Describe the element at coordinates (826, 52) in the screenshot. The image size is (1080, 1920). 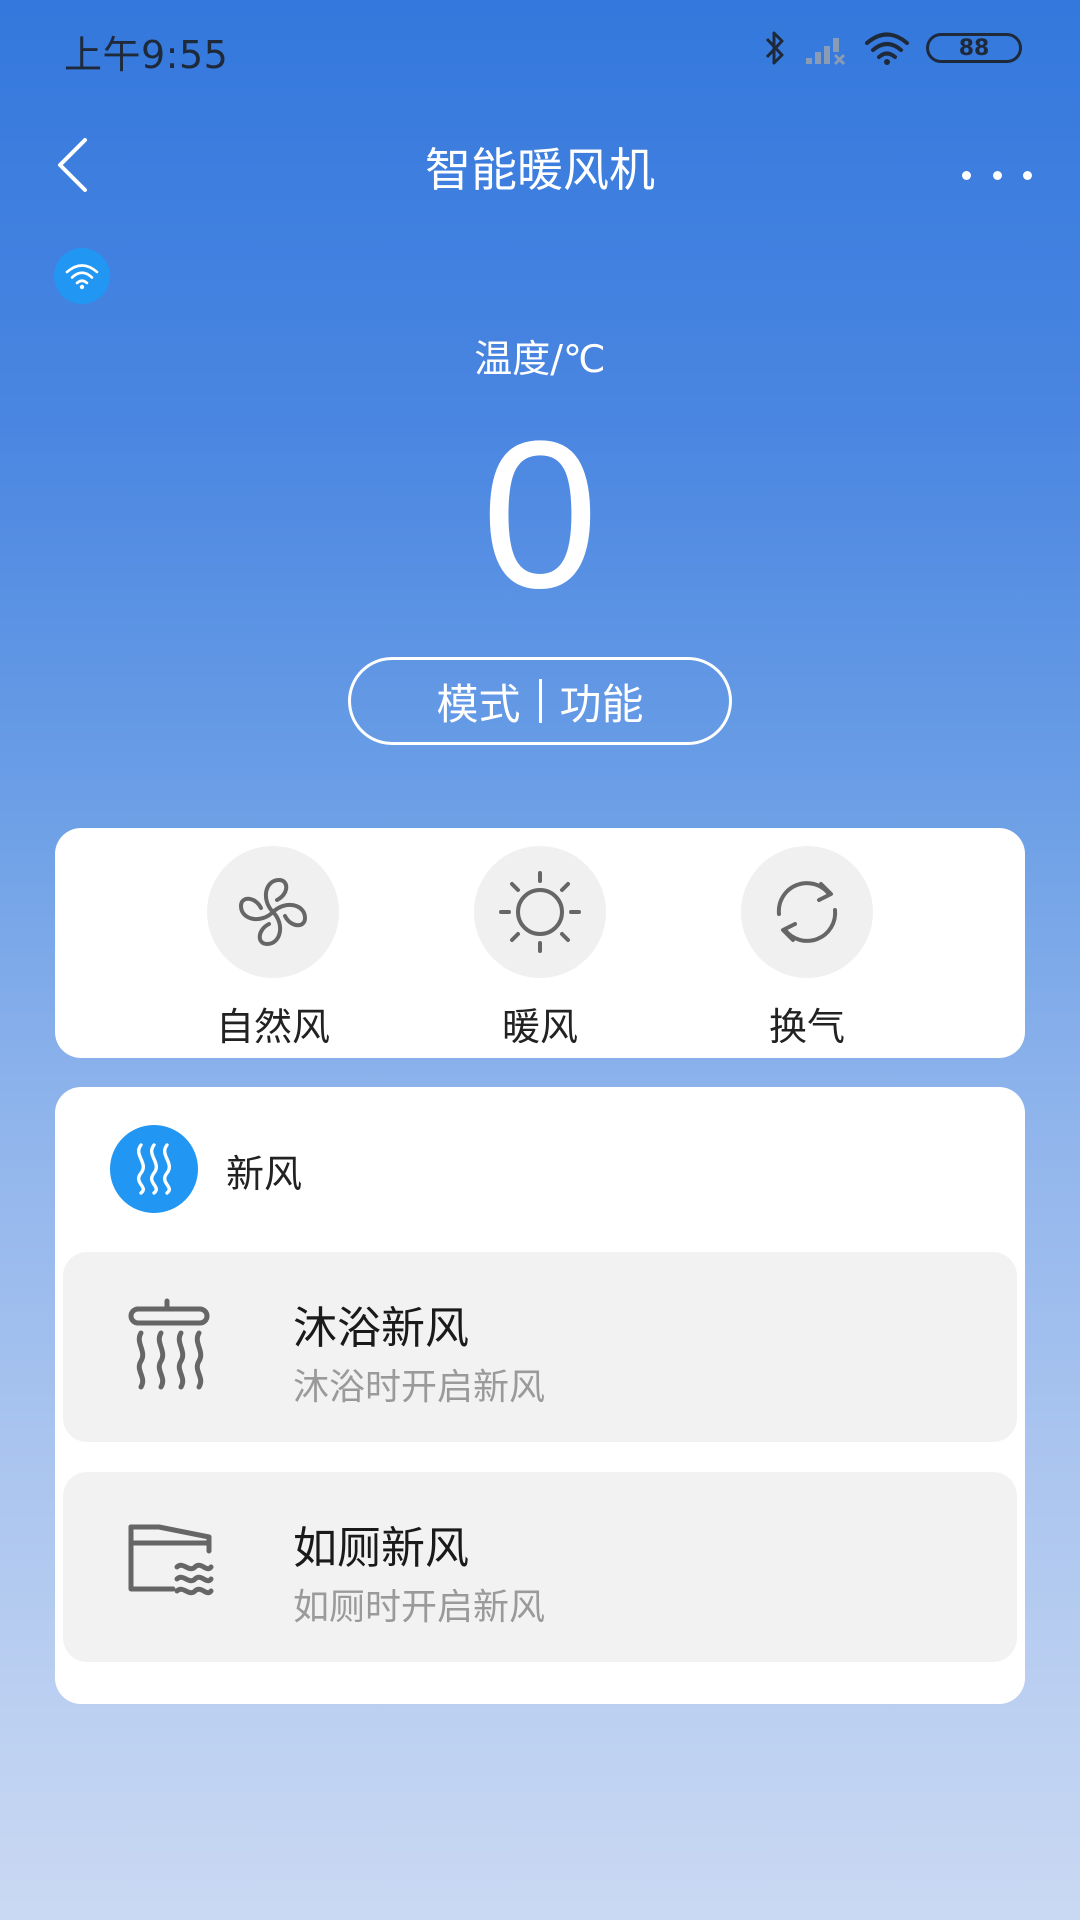
I see `cellular-signal-icon` at that location.